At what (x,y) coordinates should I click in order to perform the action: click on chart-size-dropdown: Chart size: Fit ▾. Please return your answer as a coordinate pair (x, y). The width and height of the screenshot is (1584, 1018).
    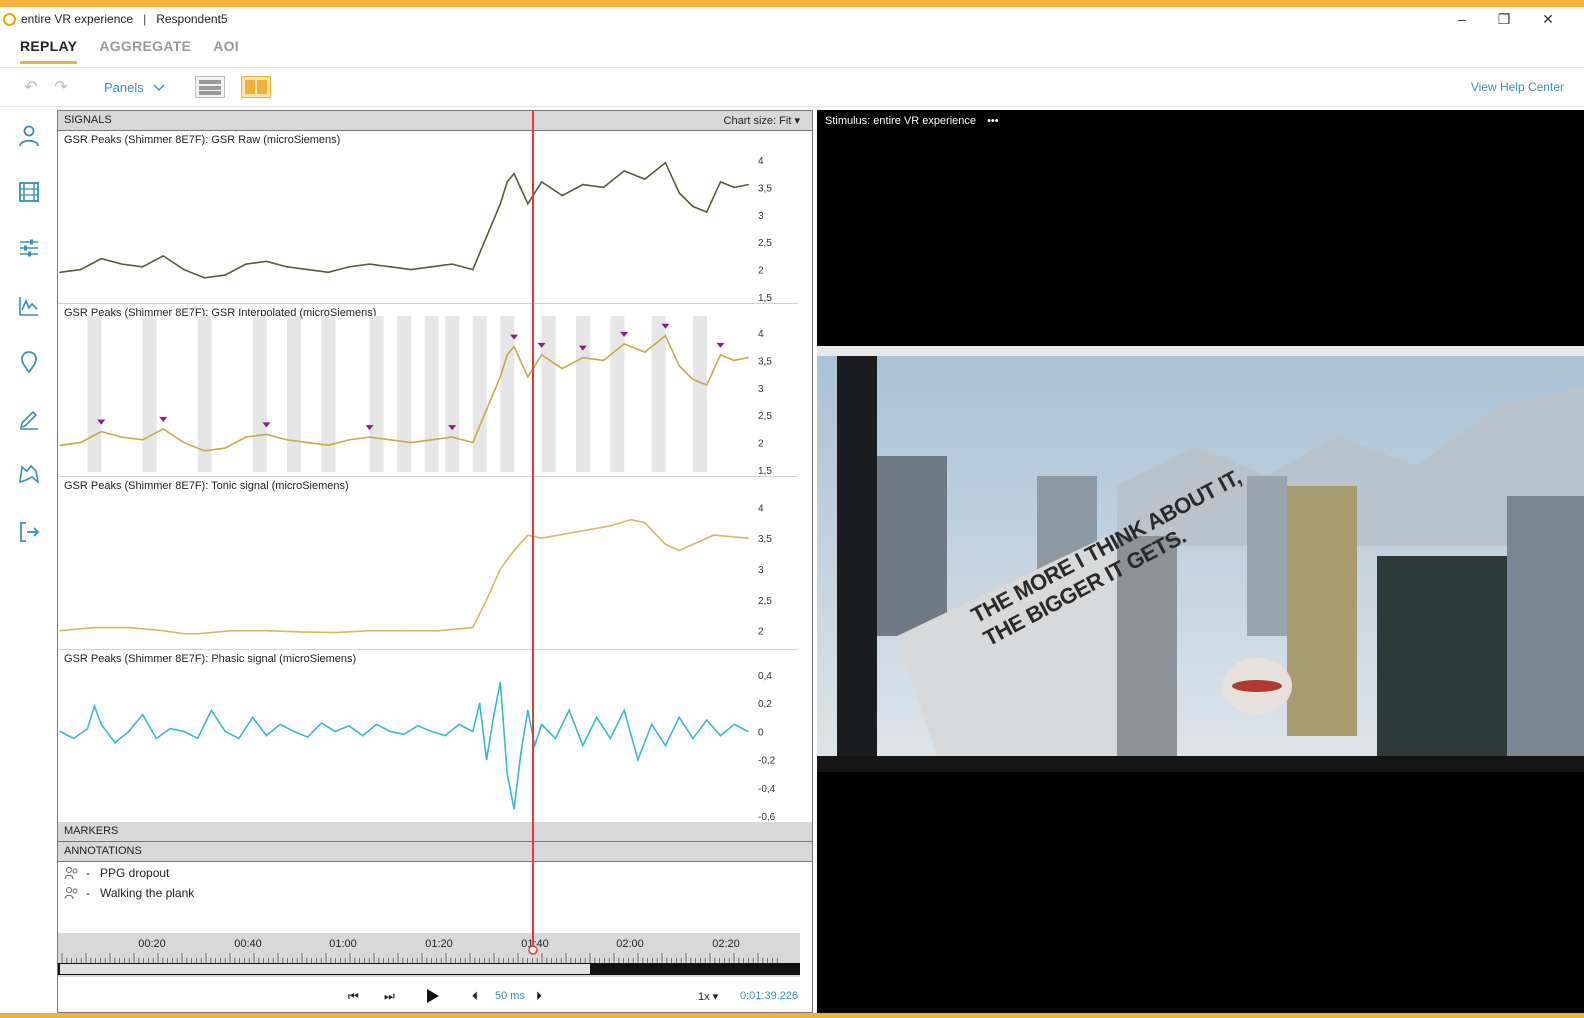
    Looking at the image, I should click on (762, 120).